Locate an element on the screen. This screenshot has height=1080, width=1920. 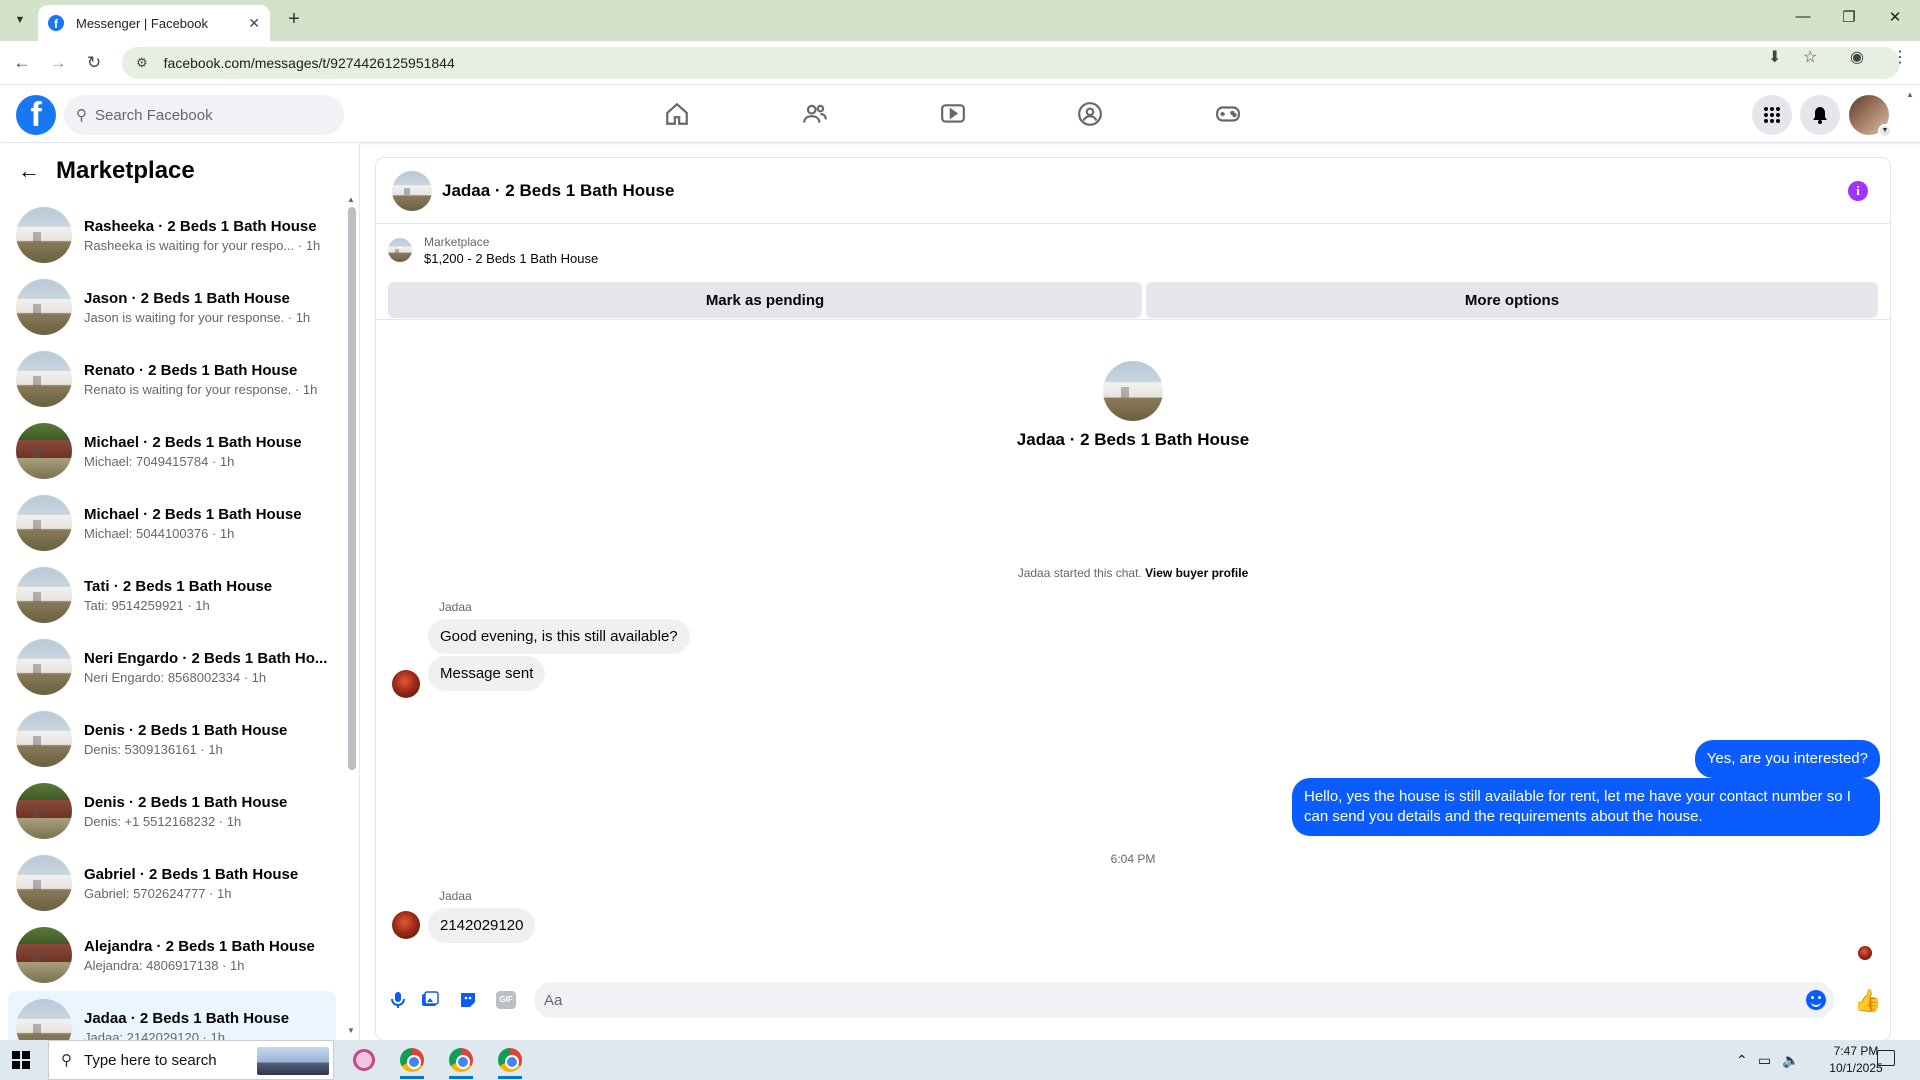
new-tab-button: + is located at coordinates (294, 20).